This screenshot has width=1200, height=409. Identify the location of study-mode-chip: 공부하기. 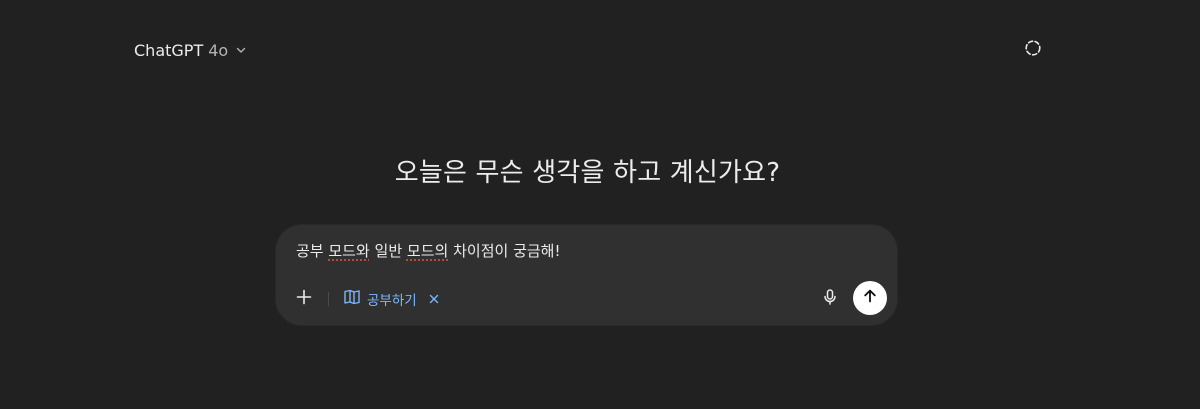
(392, 299).